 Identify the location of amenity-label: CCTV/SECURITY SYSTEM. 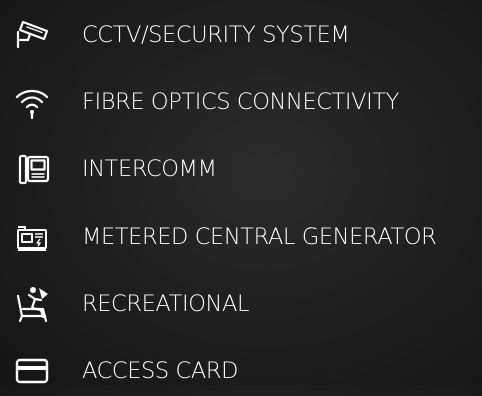
(216, 35).